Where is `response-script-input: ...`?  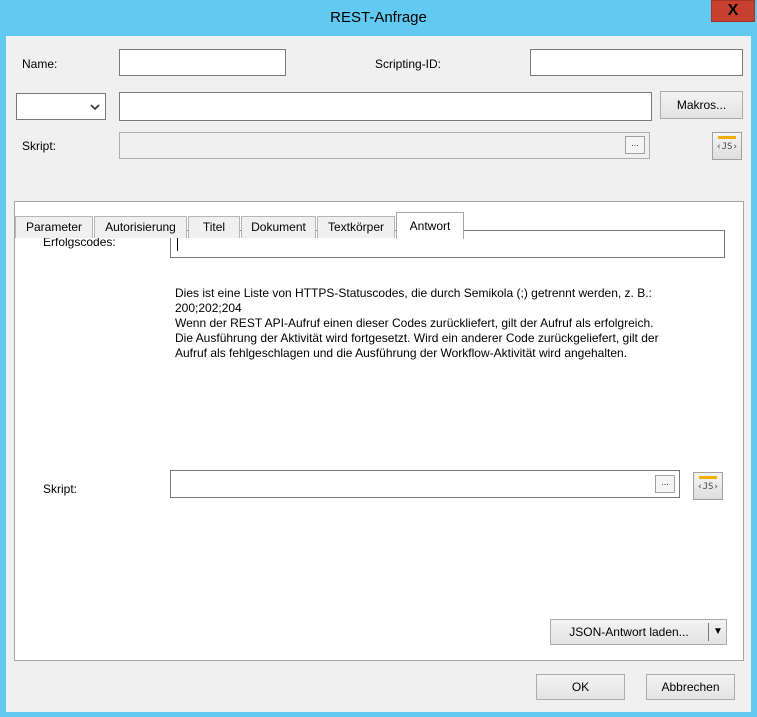
response-script-input: ... is located at coordinates (425, 484).